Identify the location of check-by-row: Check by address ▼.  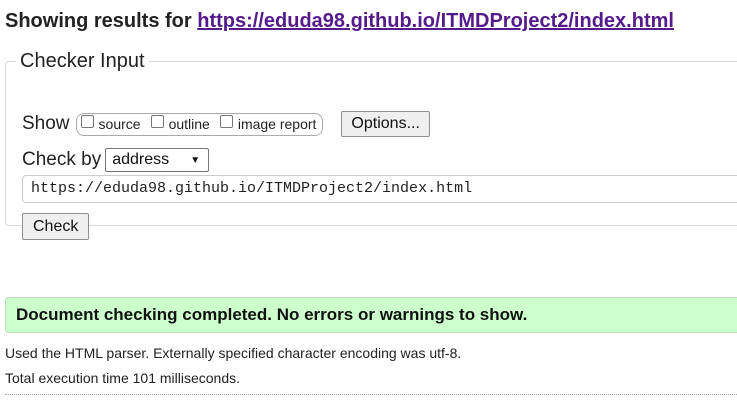
(116, 160).